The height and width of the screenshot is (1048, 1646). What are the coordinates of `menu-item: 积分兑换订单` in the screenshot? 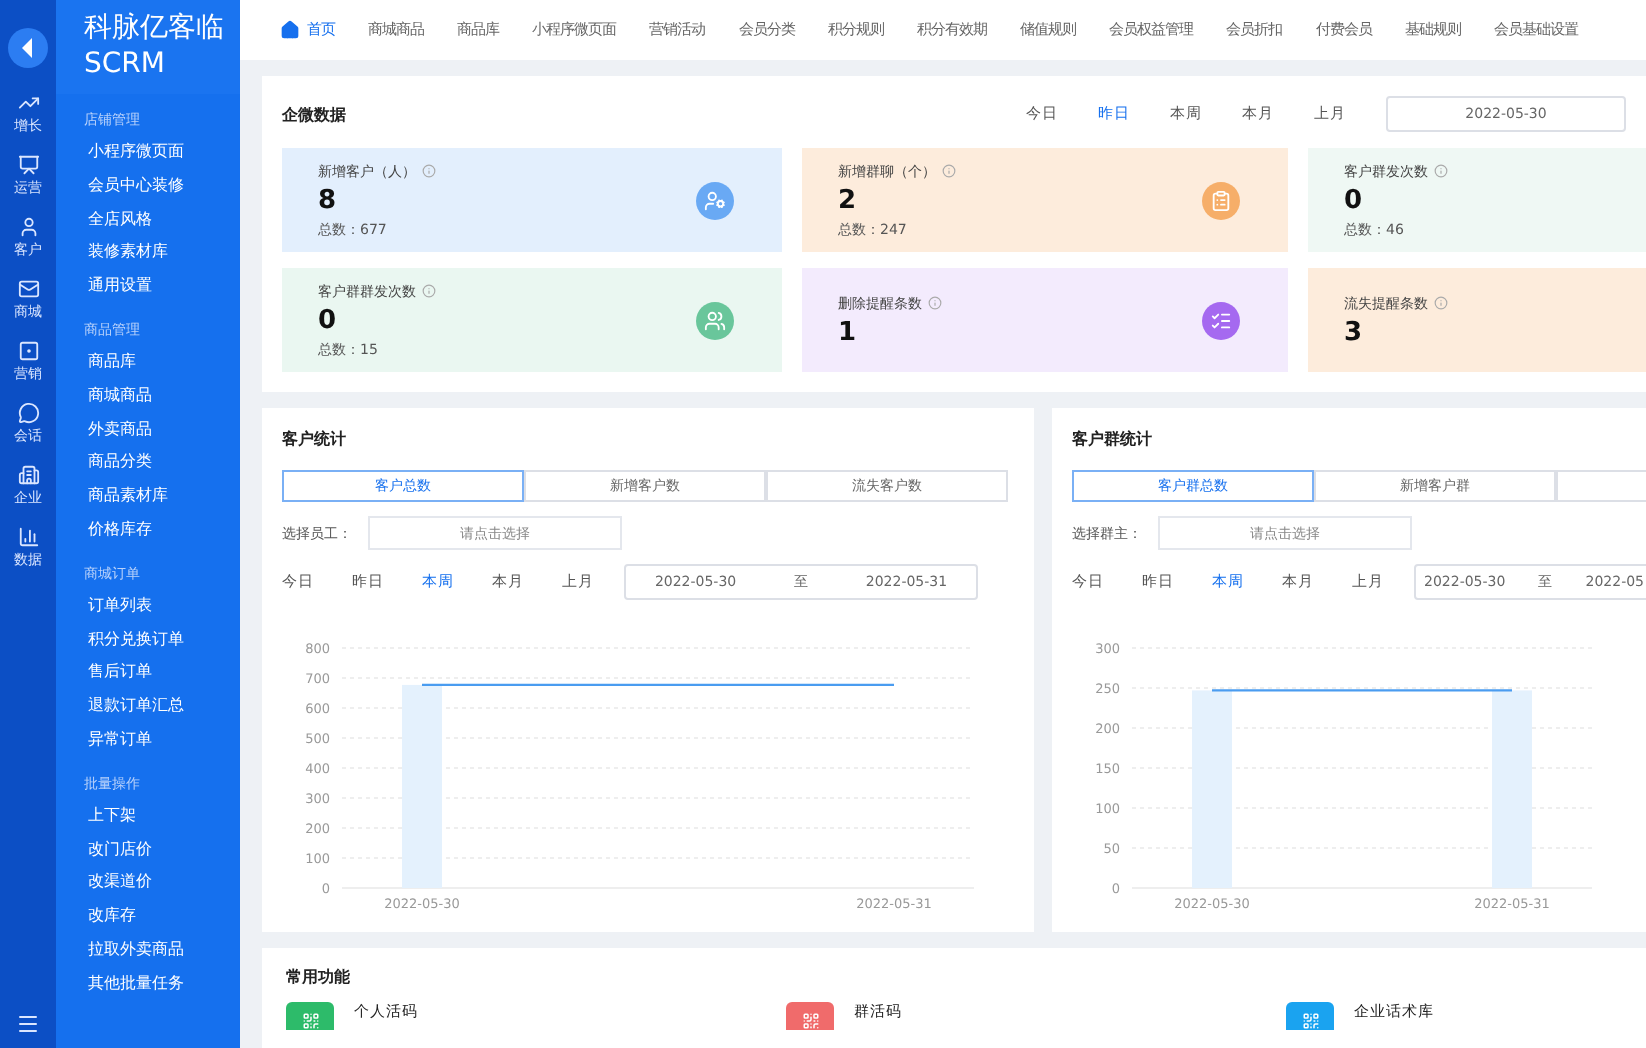 It's located at (148, 640).